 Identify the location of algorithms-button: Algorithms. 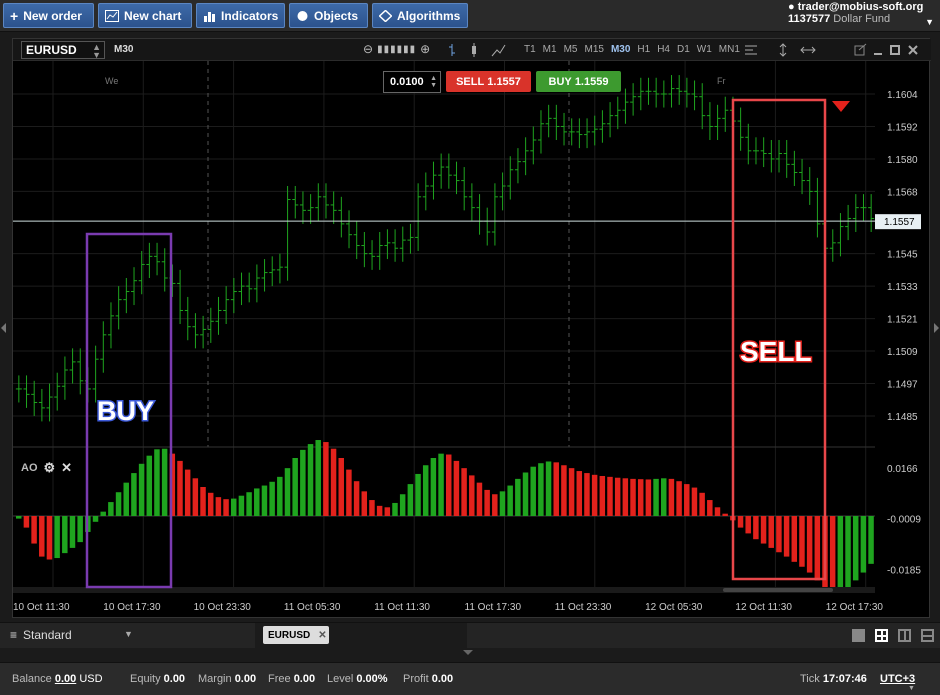
(420, 15).